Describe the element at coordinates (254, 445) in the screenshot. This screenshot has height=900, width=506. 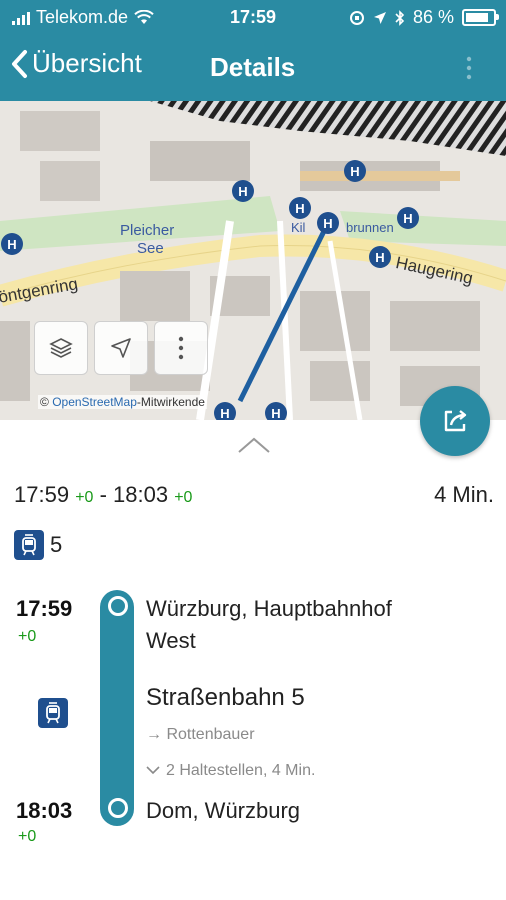
I see `chevron-up-icon` at that location.